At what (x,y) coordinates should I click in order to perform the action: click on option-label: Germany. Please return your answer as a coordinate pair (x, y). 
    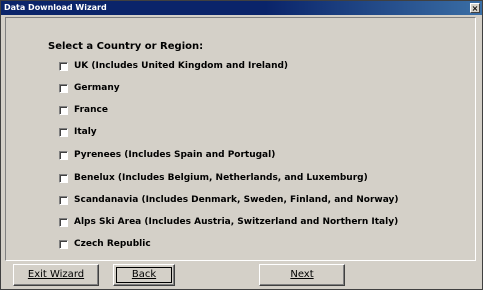
    Looking at the image, I should click on (97, 88).